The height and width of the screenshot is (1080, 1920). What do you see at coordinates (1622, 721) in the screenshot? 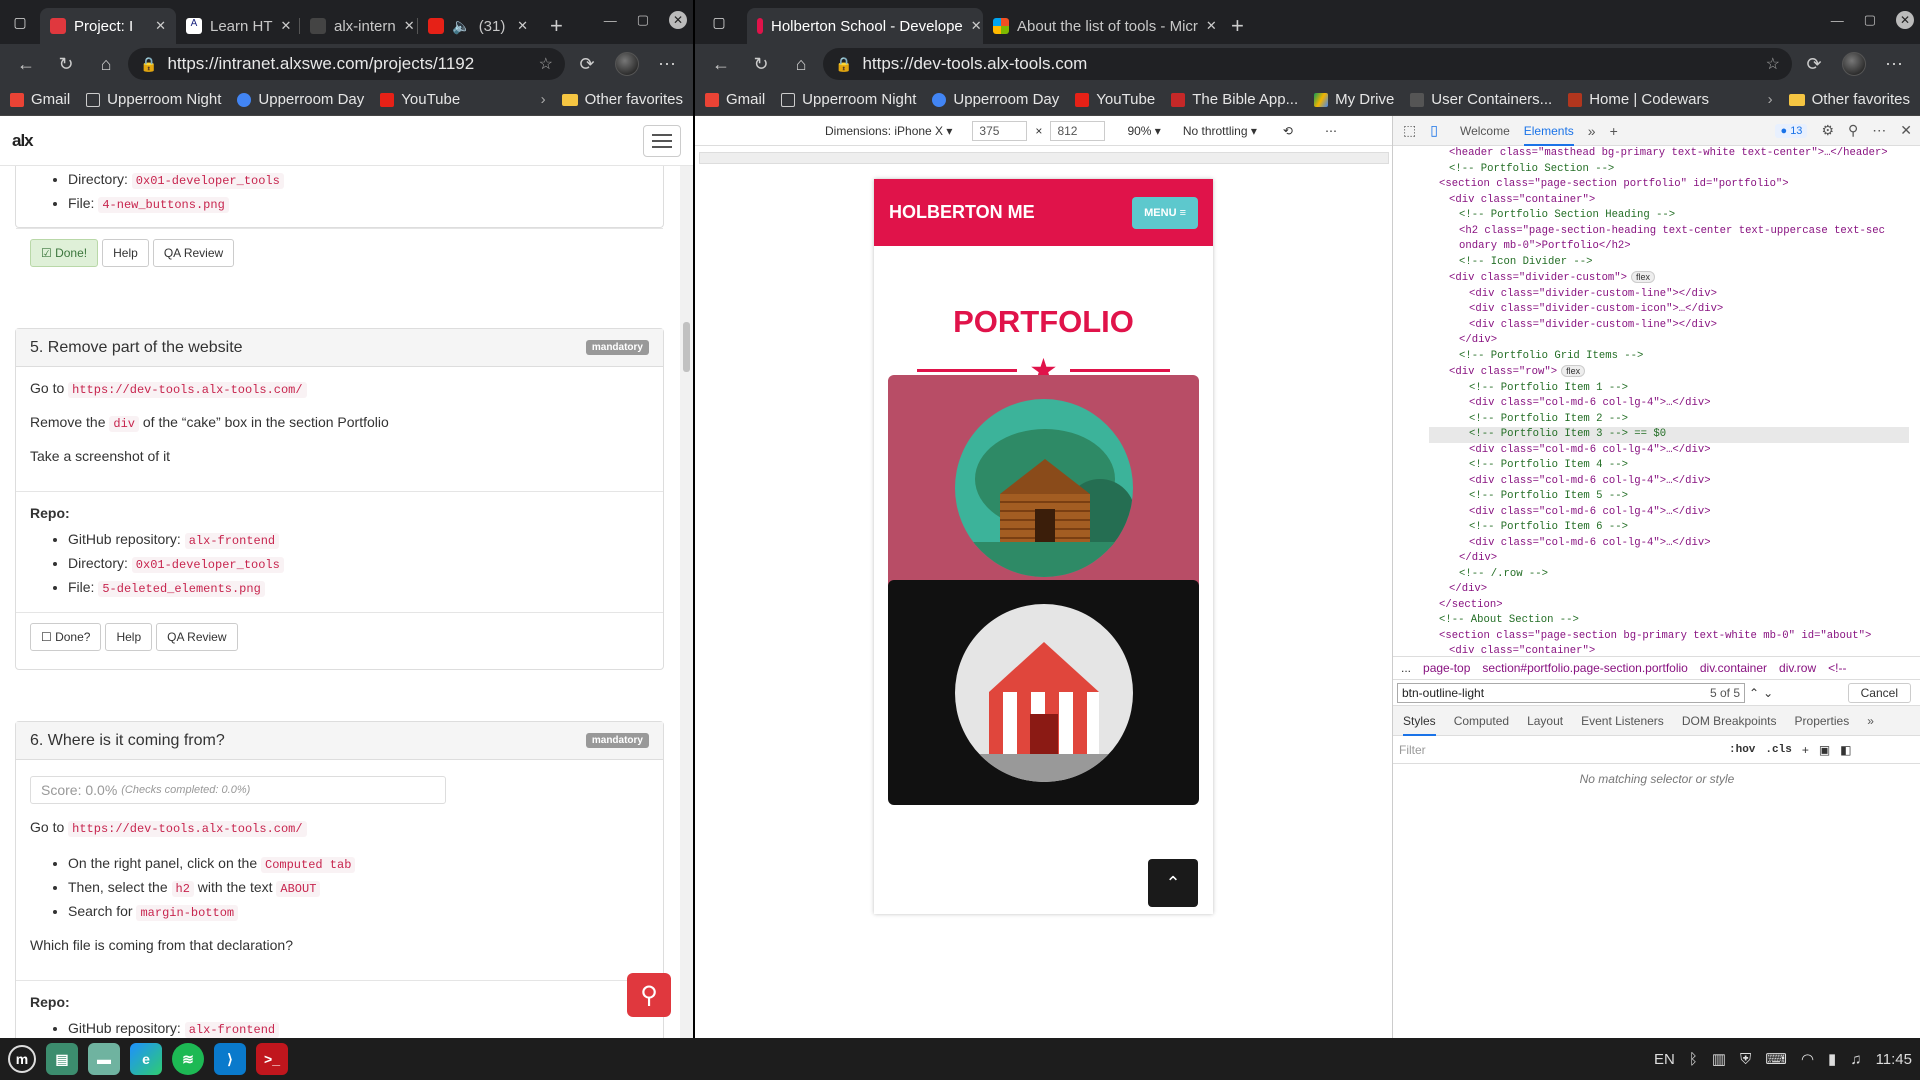
I see `tab-event-listeners: Event Listeners` at bounding box center [1622, 721].